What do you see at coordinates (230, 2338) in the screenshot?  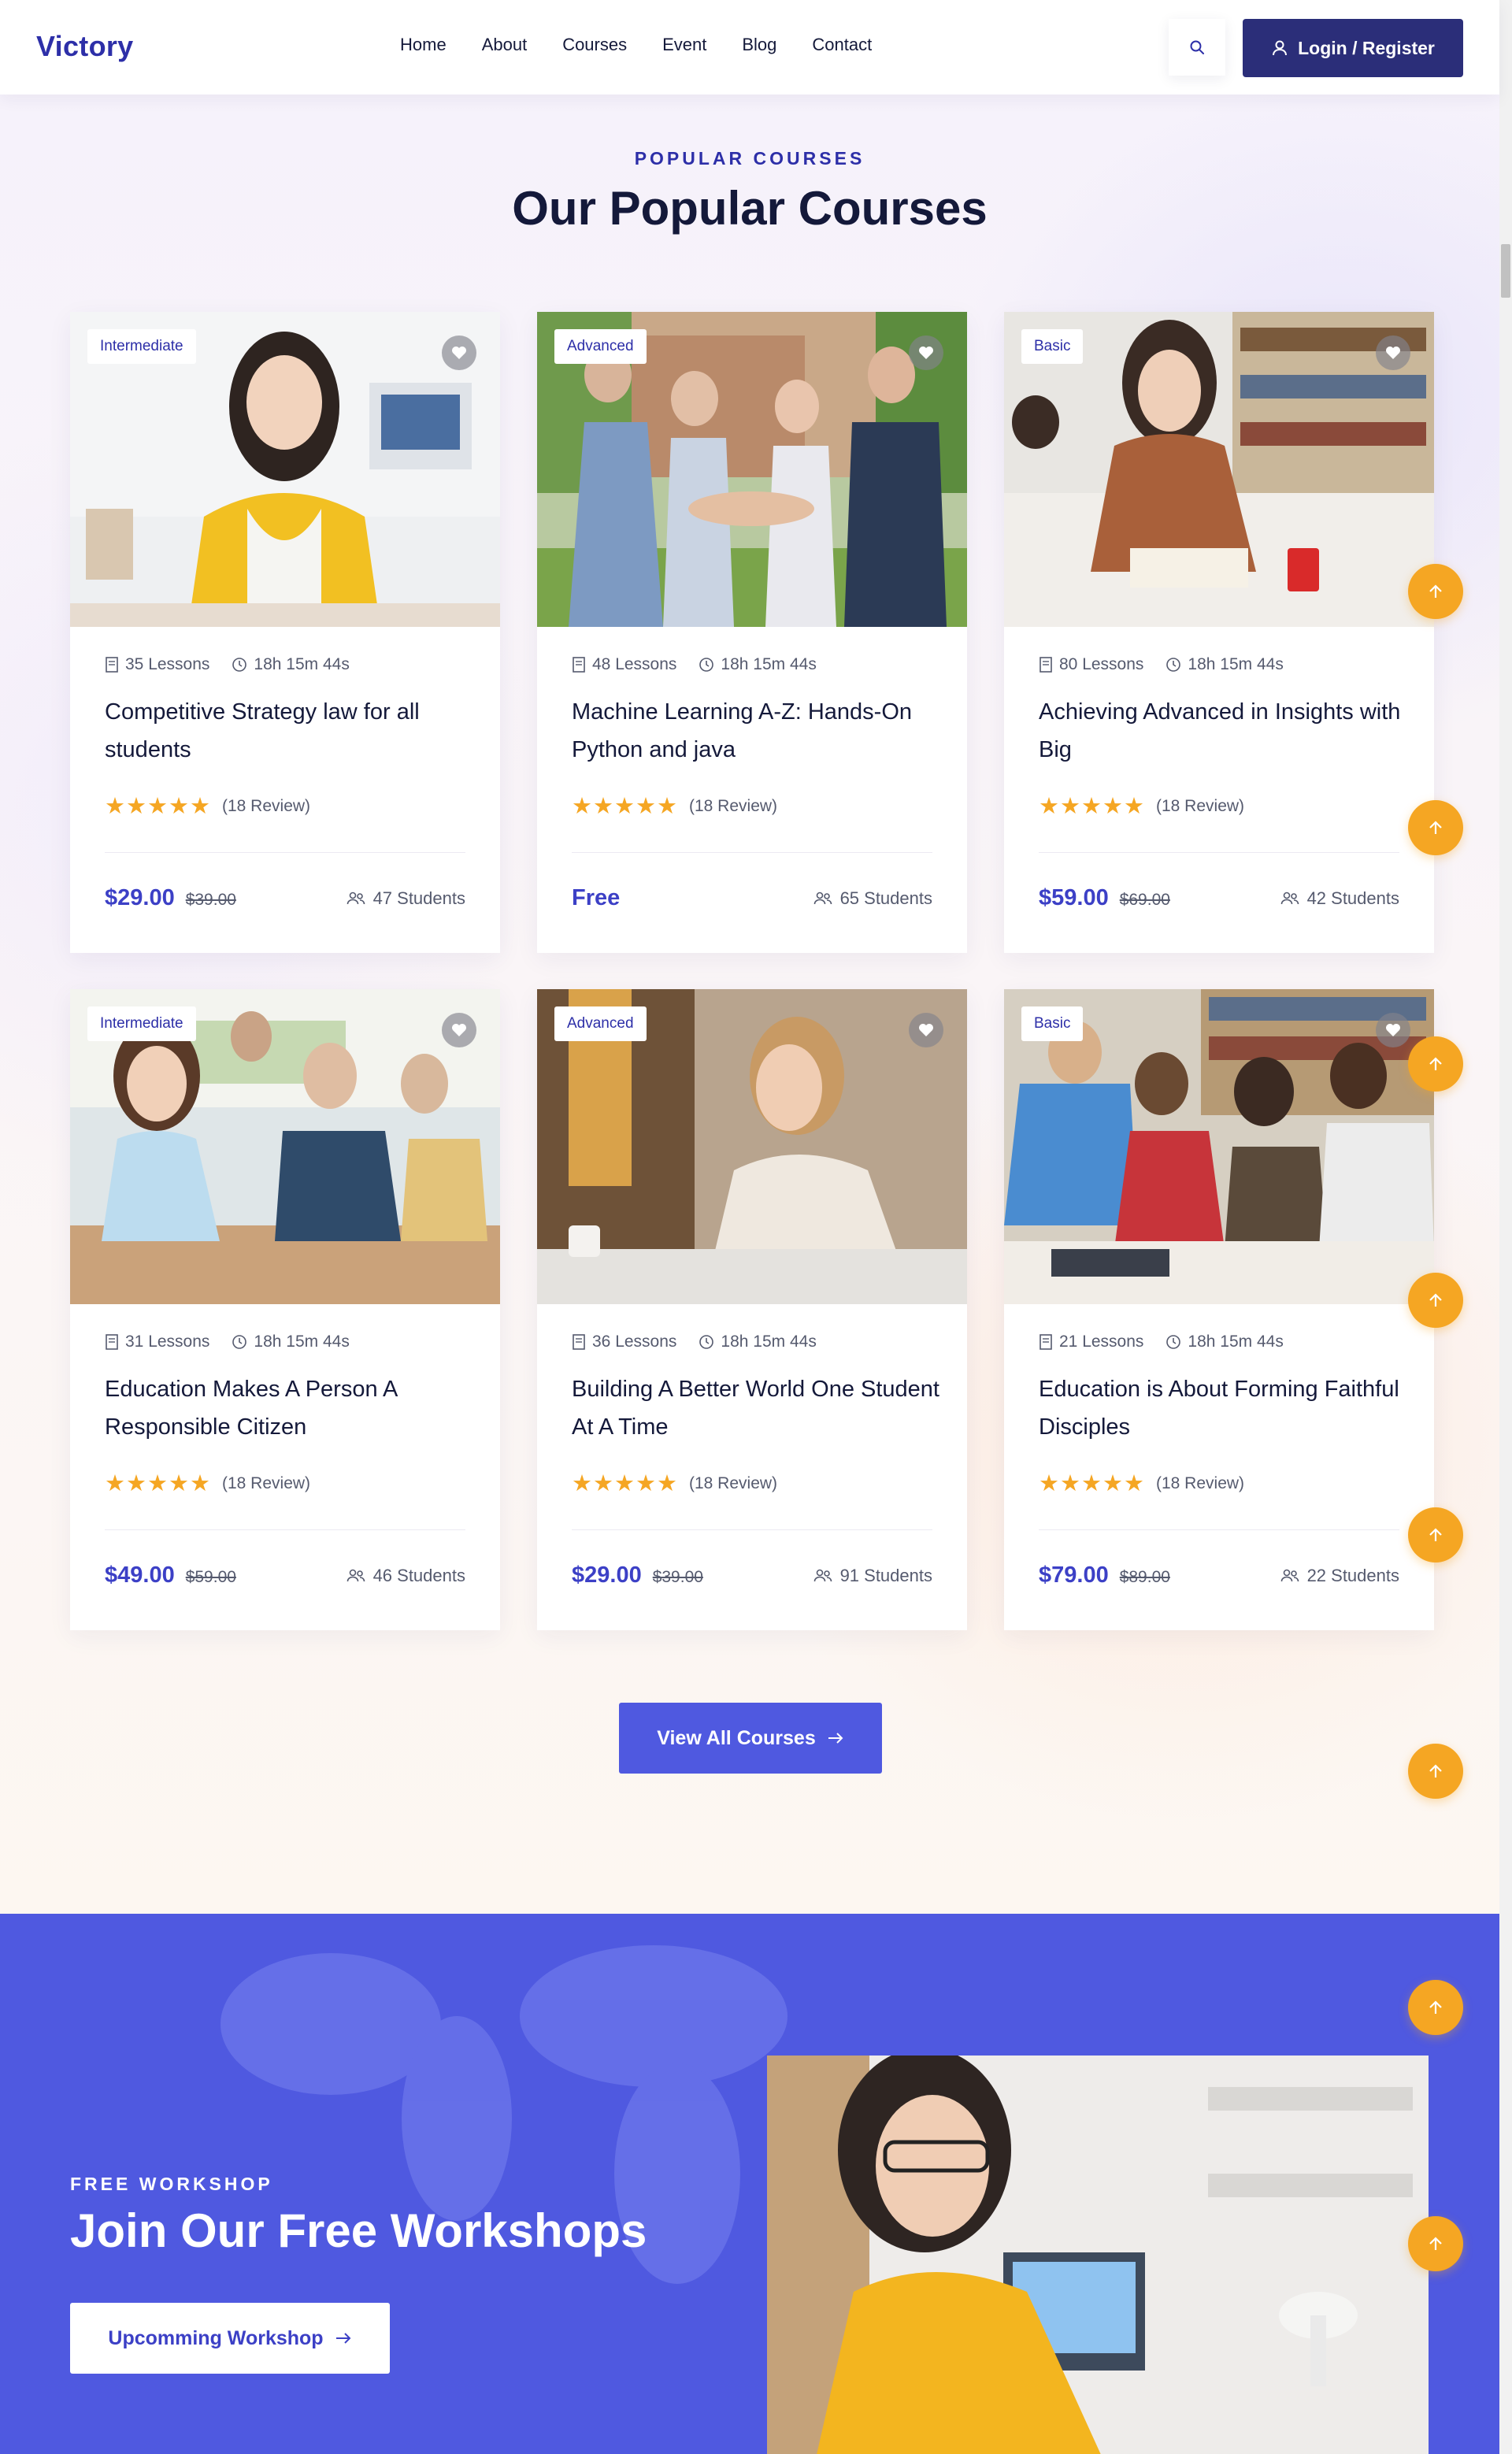 I see `upcoming-workshop-button: Upcomming Workshop` at bounding box center [230, 2338].